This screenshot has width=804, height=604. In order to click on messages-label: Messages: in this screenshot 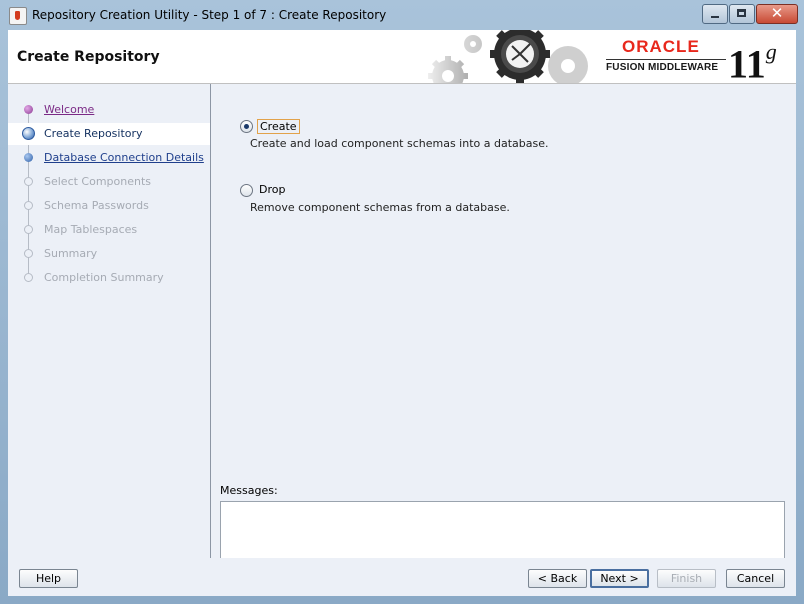, I will do `click(249, 490)`.